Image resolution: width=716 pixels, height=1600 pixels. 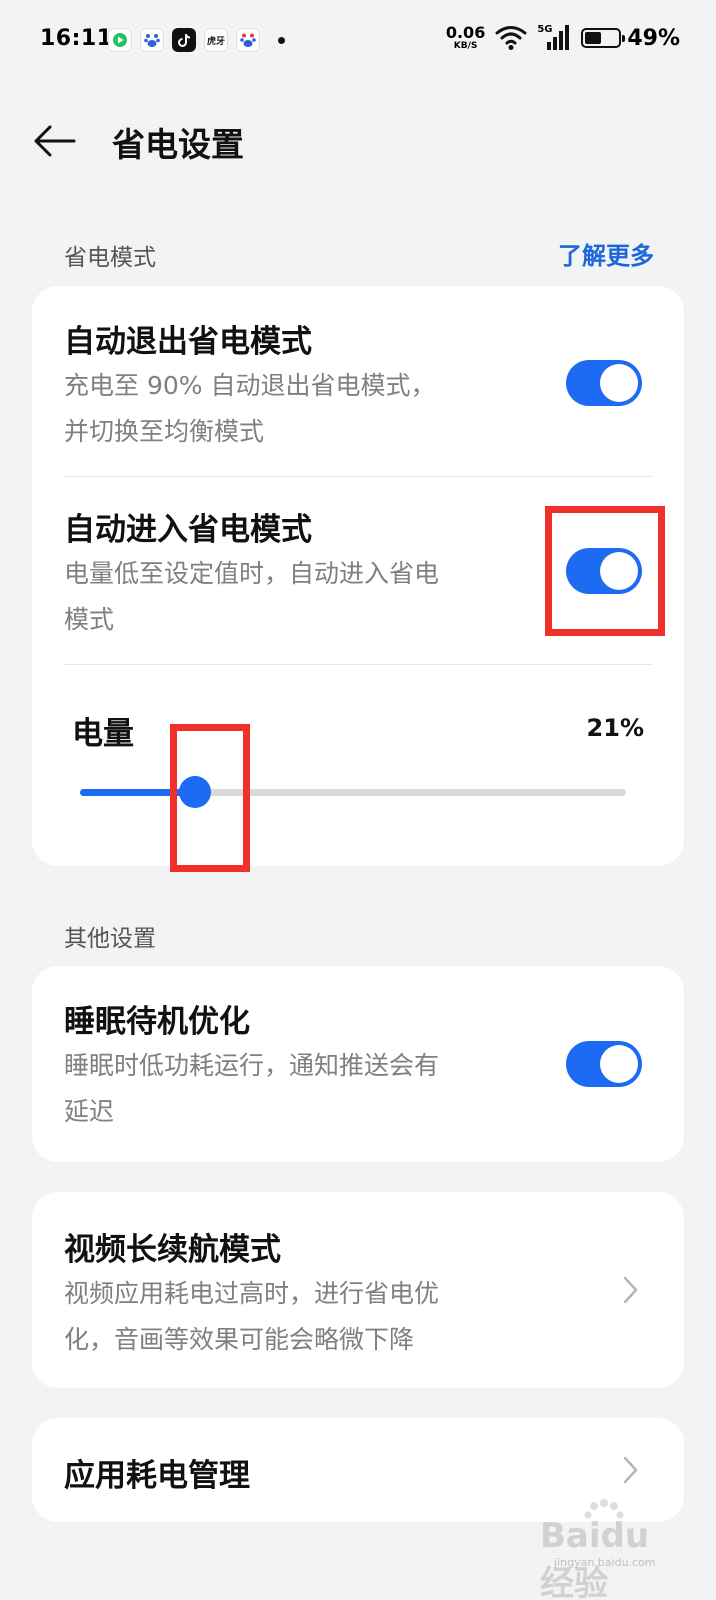 I want to click on app-power-setting: 应用耗电管理, so click(x=358, y=1472).